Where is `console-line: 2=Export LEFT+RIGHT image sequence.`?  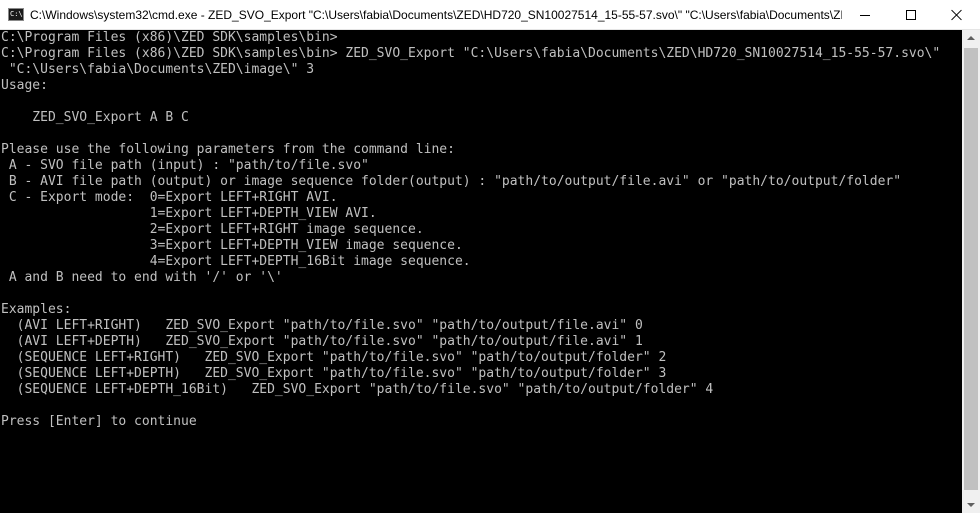
console-line: 2=Export LEFT+RIGHT image sequence. is located at coordinates (212, 229).